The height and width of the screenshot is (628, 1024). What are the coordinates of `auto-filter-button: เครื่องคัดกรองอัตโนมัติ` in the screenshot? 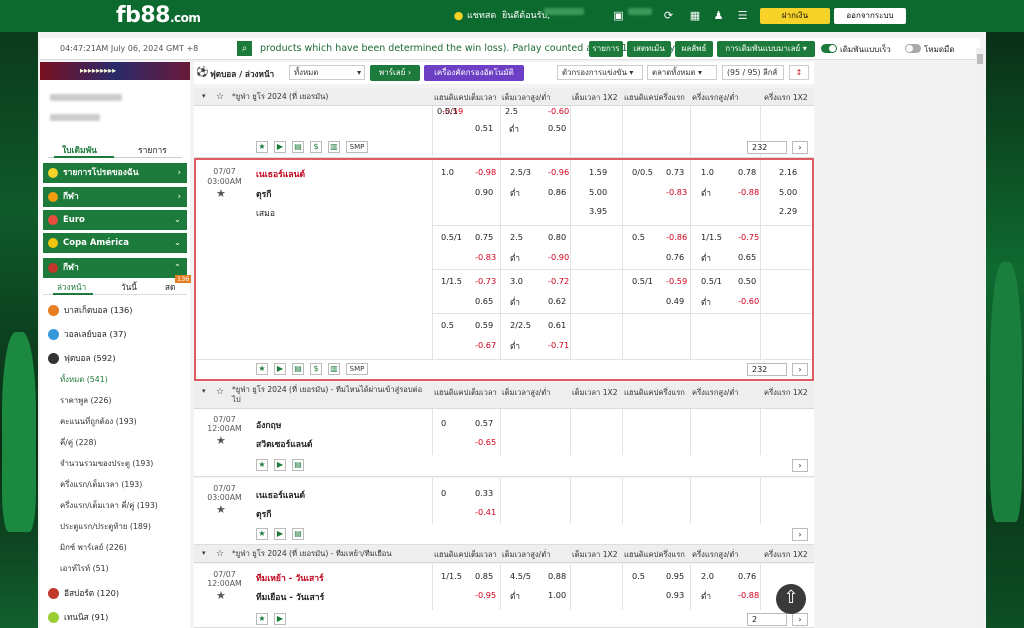 It's located at (474, 73).